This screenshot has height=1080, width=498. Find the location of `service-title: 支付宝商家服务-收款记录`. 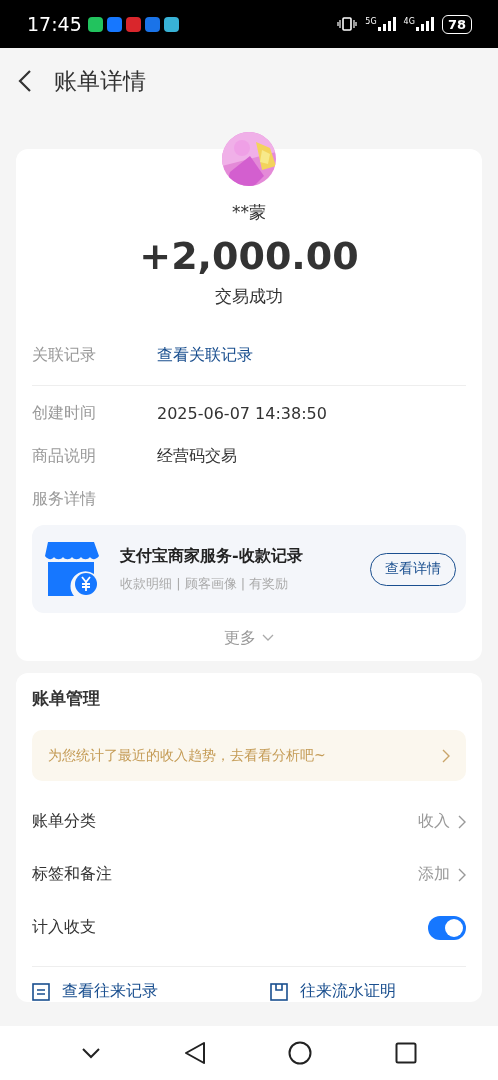

service-title: 支付宝商家服务-收款记录 is located at coordinates (212, 556).